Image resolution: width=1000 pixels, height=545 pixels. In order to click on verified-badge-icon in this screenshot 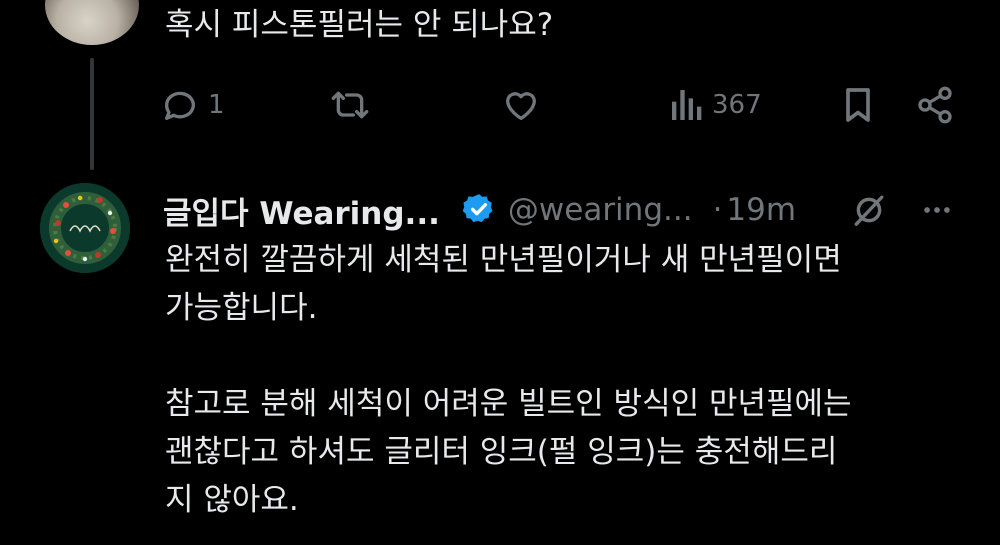, I will do `click(479, 211)`.